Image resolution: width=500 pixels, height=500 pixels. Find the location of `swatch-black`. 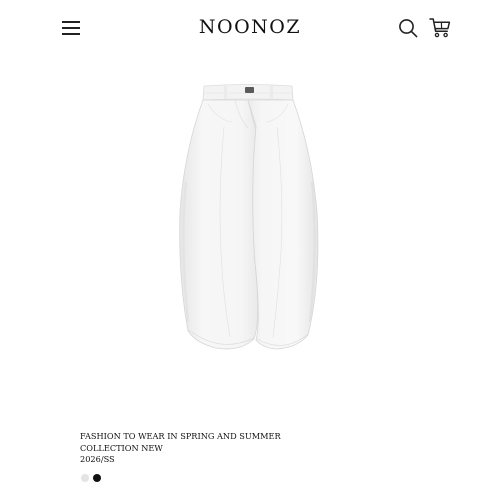

swatch-black is located at coordinates (97, 478).